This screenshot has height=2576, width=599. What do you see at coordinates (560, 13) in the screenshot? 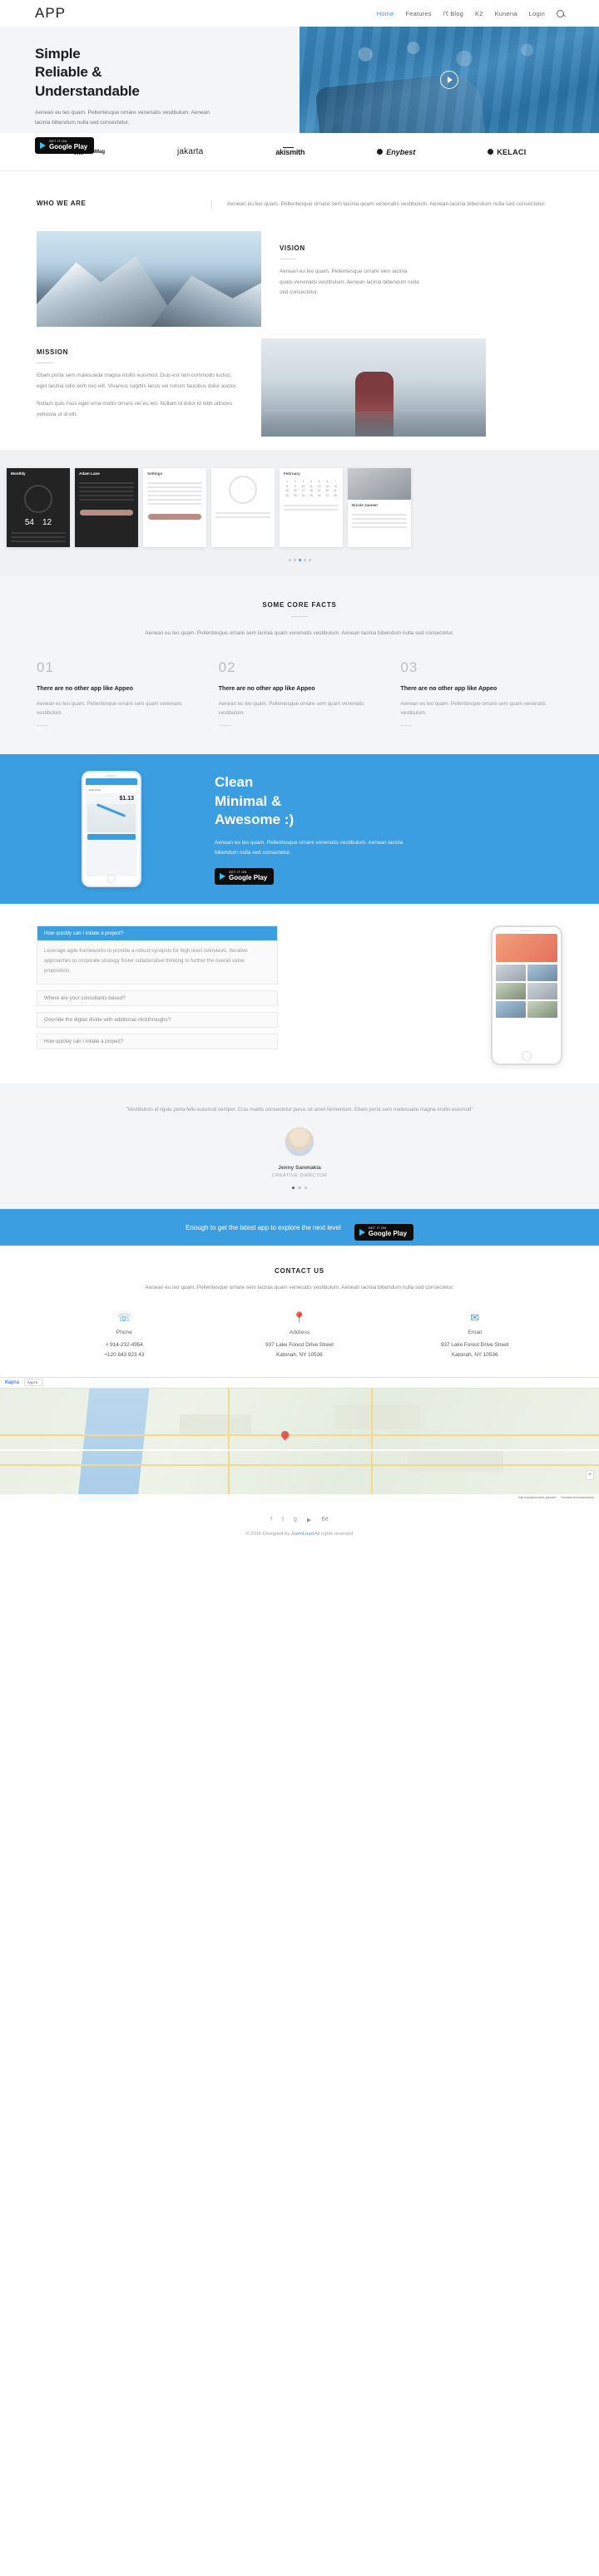
I see `search-icon` at bounding box center [560, 13].